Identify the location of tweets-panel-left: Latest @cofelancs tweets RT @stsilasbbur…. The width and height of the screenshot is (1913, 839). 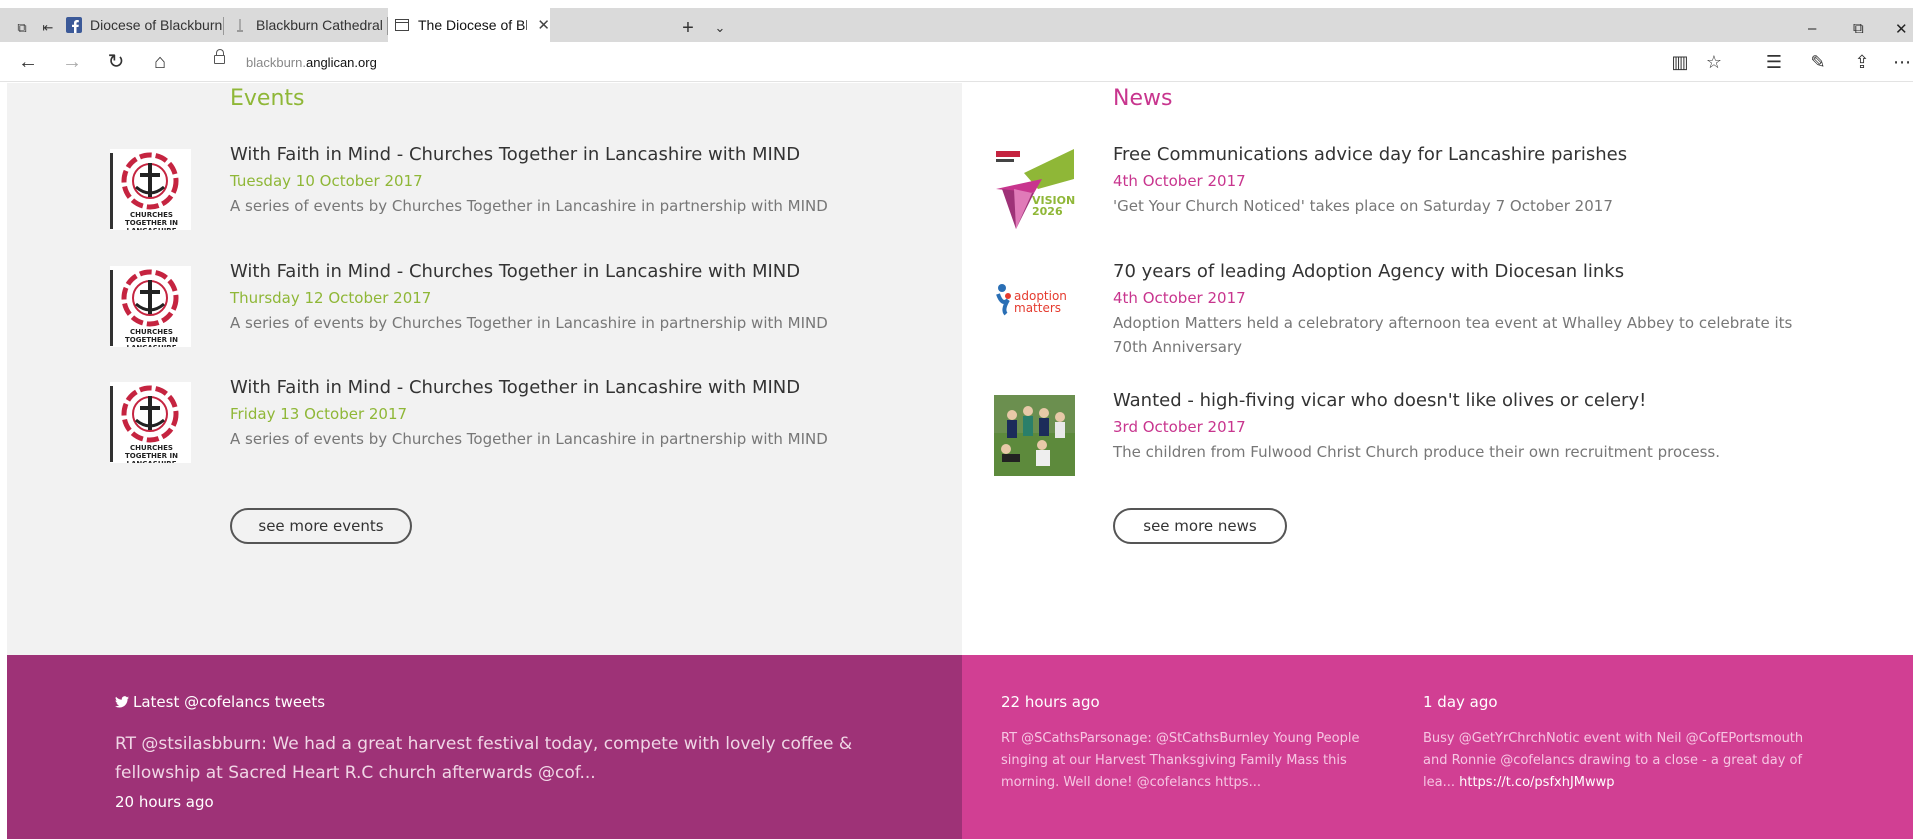
(484, 747).